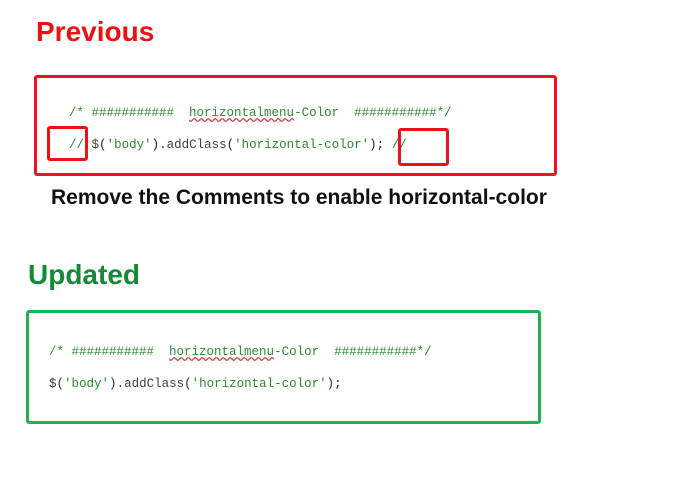  What do you see at coordinates (338, 384) in the screenshot?
I see `semicolon: ;` at bounding box center [338, 384].